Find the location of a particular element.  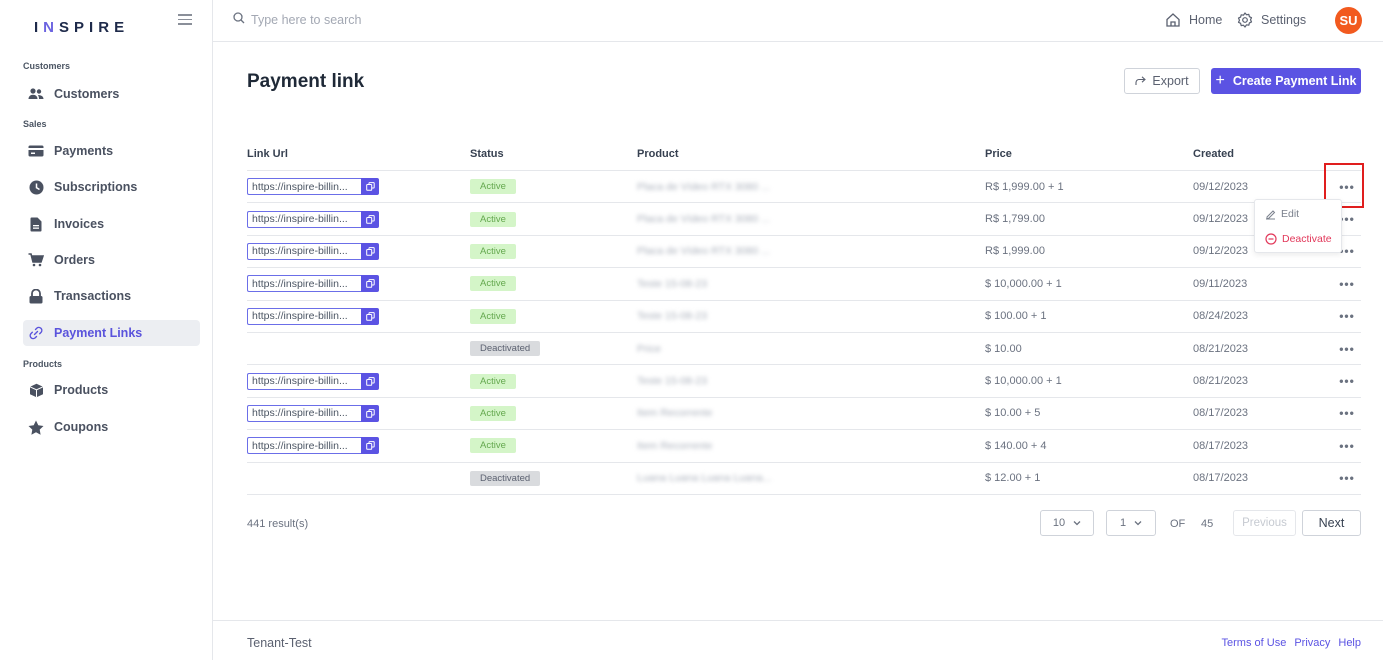

sidebar-item-payments: Payments is located at coordinates (111, 151).